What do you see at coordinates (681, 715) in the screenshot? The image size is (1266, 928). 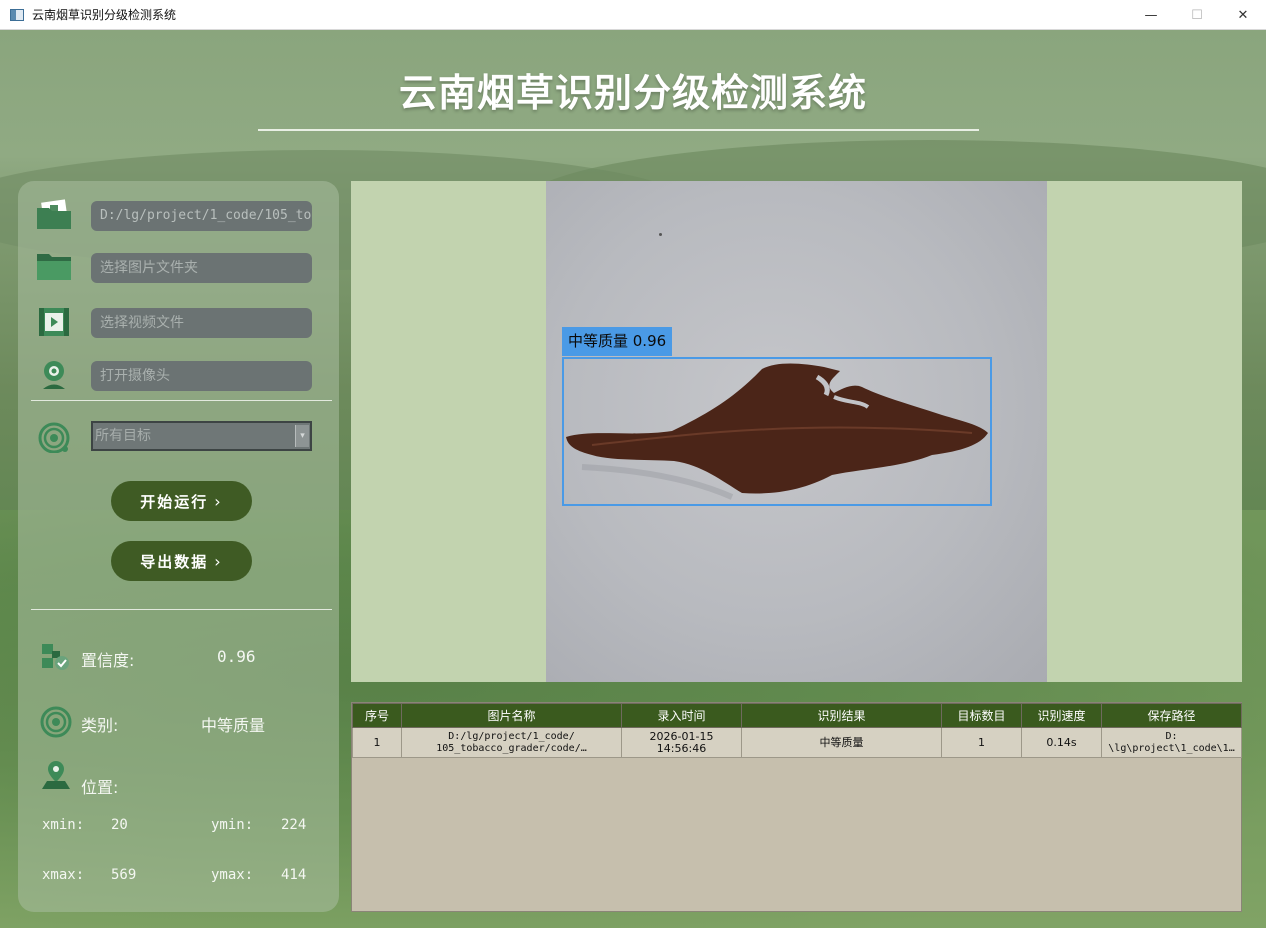 I see `column-header-time: 录入时间` at bounding box center [681, 715].